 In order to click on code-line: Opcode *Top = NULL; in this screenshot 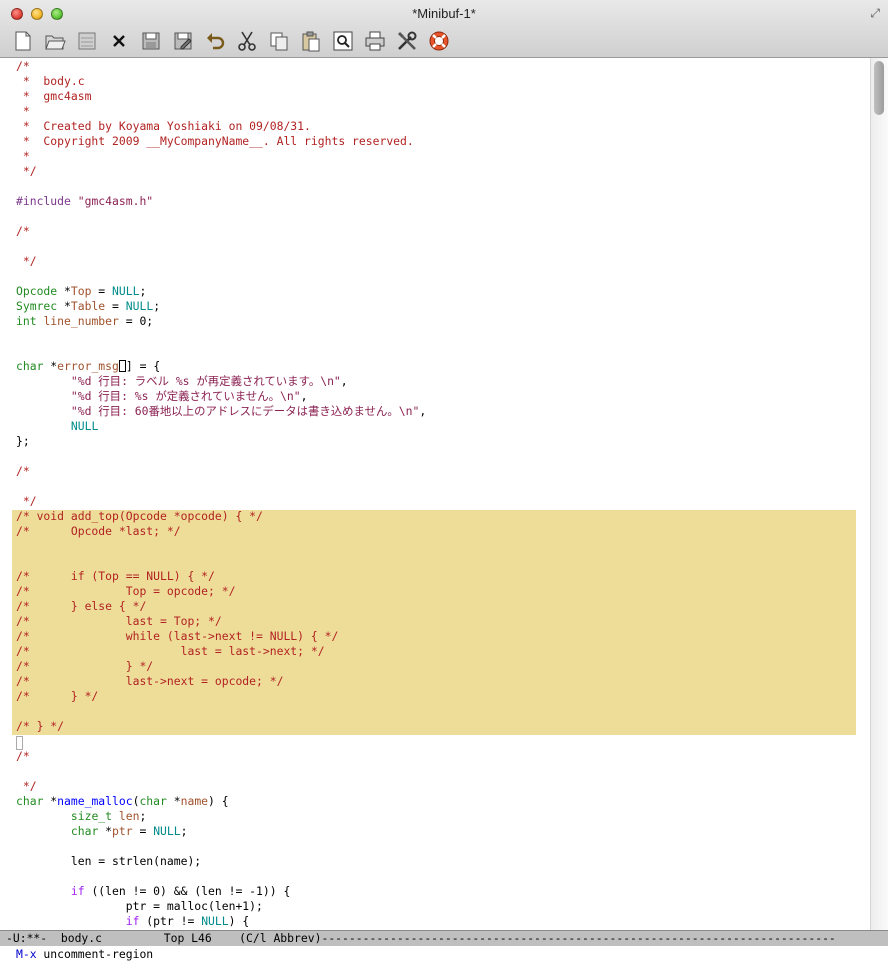, I will do `click(221, 291)`.